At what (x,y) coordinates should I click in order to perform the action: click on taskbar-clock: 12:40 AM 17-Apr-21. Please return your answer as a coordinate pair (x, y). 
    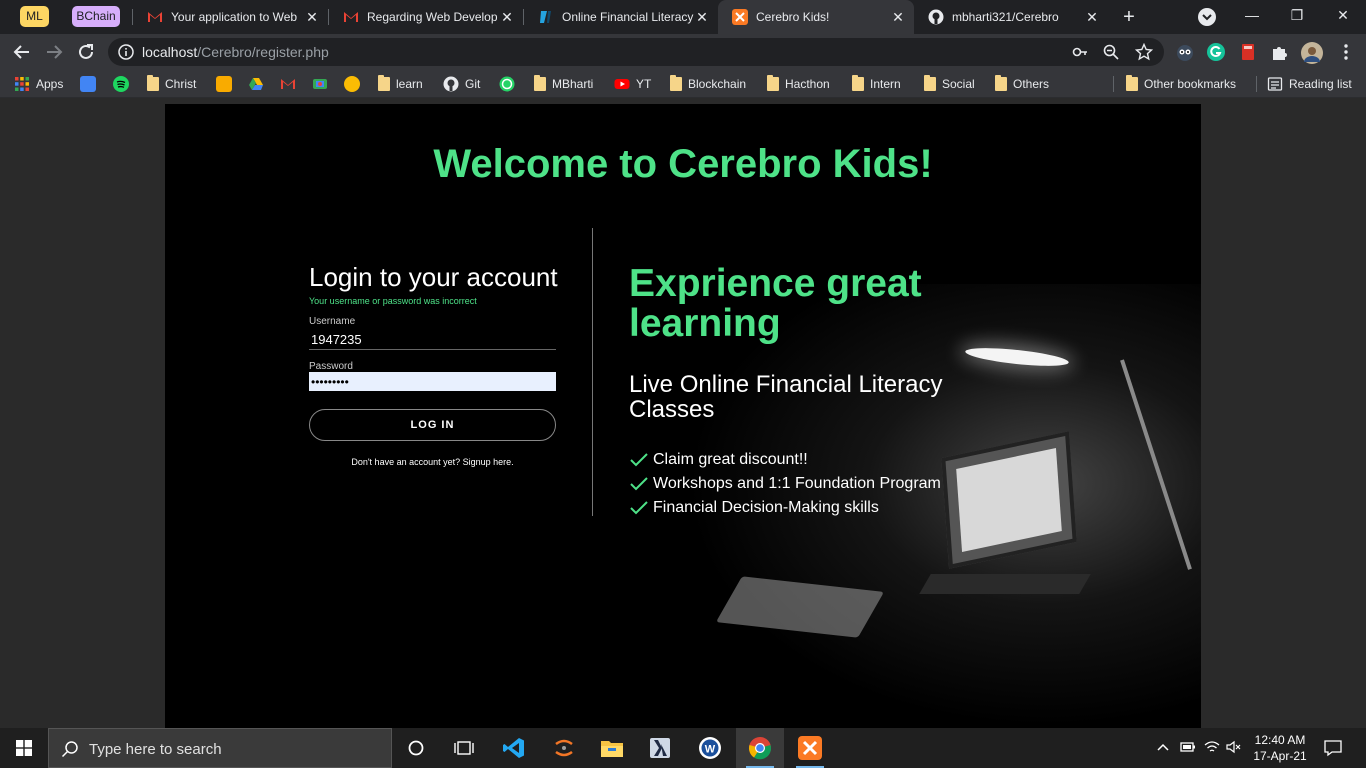
    Looking at the image, I should click on (1280, 748).